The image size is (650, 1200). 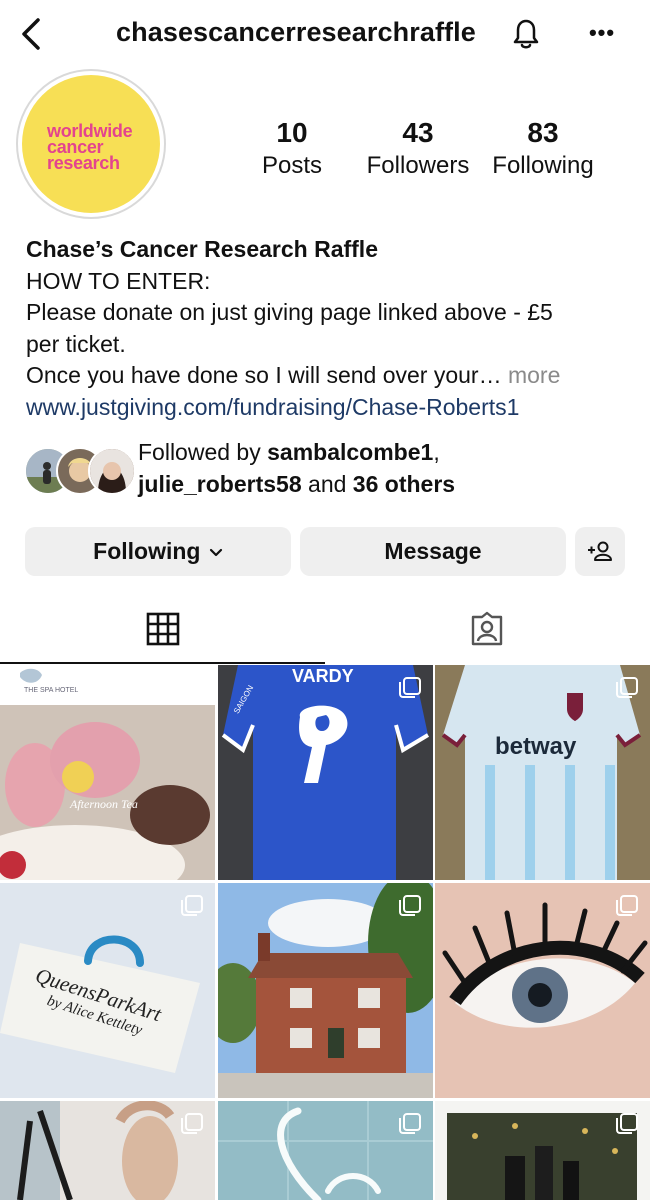 I want to click on profile-name: Chase’s Cancer Research Raffle, so click(x=202, y=249).